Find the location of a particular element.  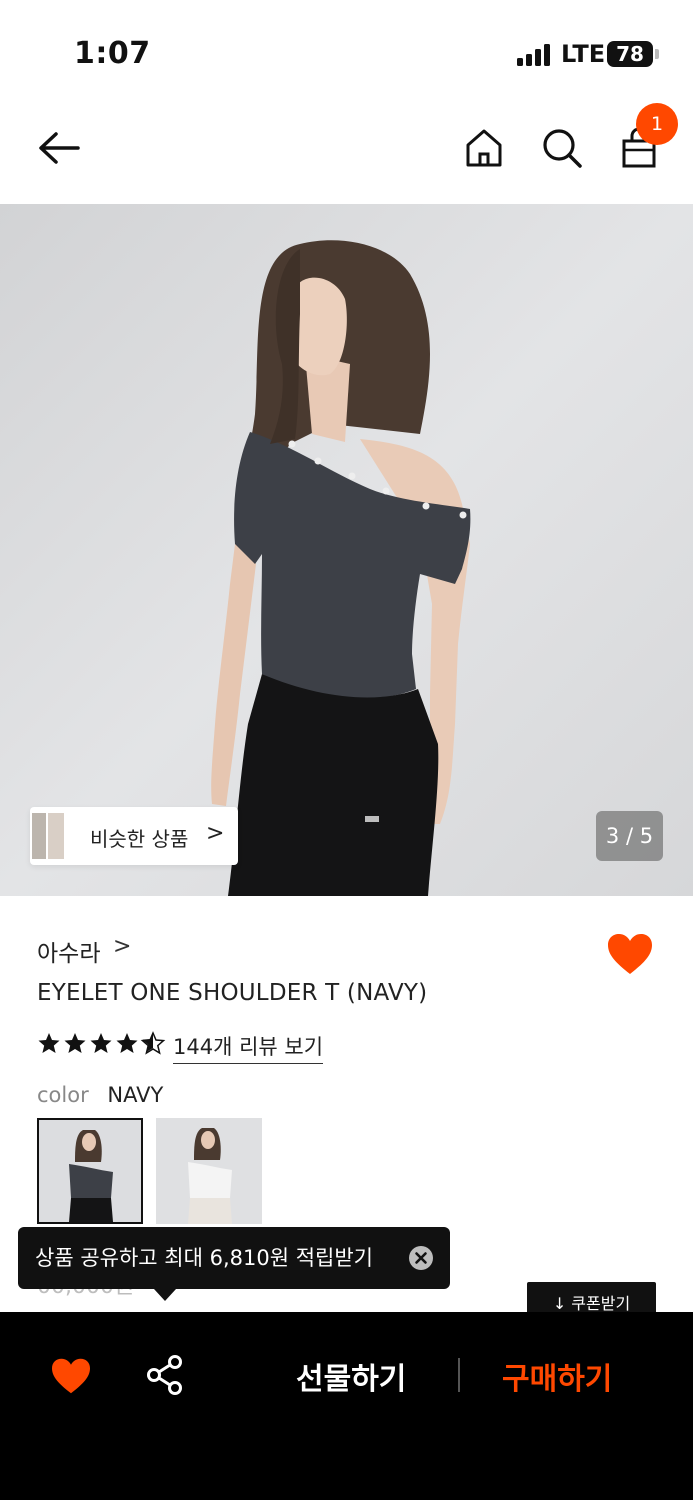

back-arrow-icon is located at coordinates (59, 148).